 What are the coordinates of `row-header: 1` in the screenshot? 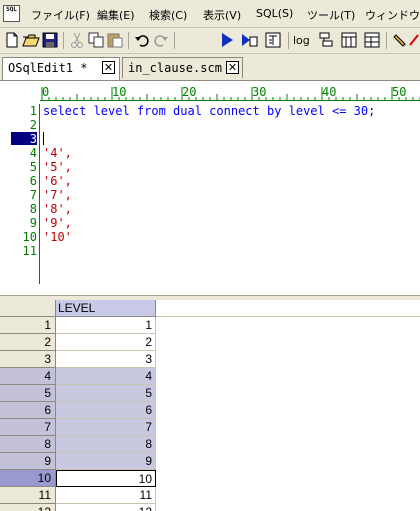 It's located at (28, 325).